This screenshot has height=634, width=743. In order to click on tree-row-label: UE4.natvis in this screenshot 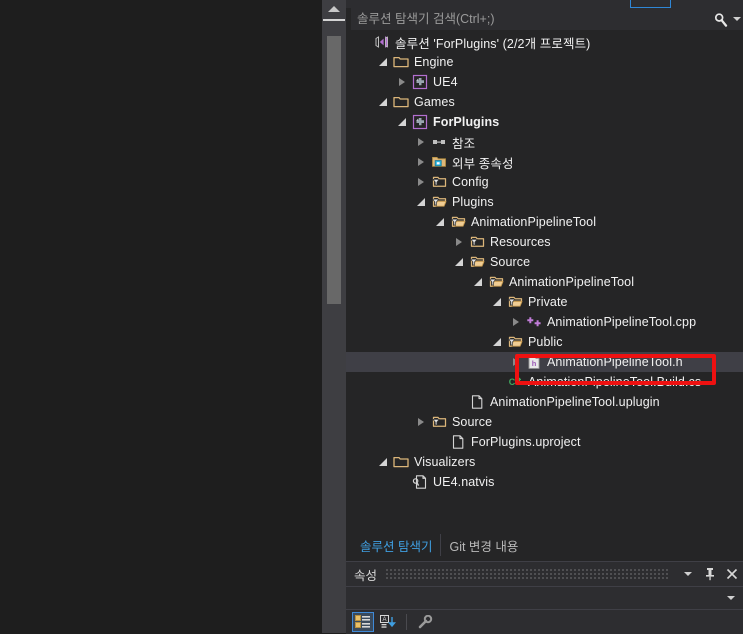, I will do `click(464, 482)`.